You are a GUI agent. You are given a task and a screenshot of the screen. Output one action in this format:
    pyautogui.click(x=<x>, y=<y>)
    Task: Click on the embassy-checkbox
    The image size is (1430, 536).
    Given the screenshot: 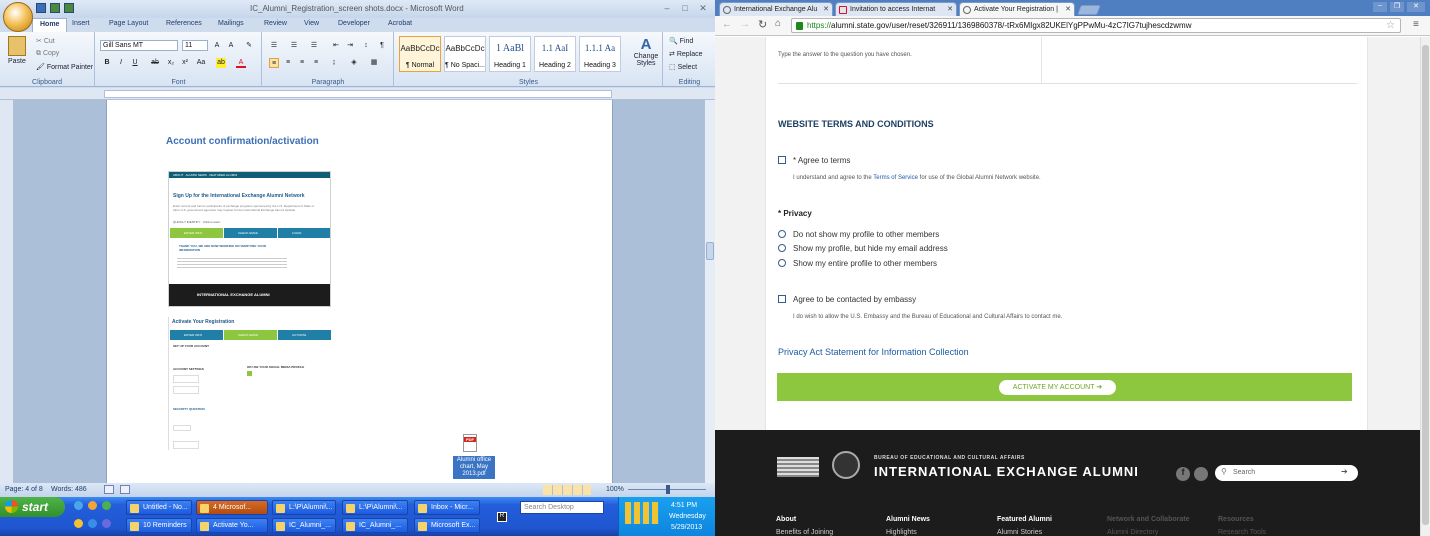 What is the action you would take?
    pyautogui.click(x=782, y=299)
    